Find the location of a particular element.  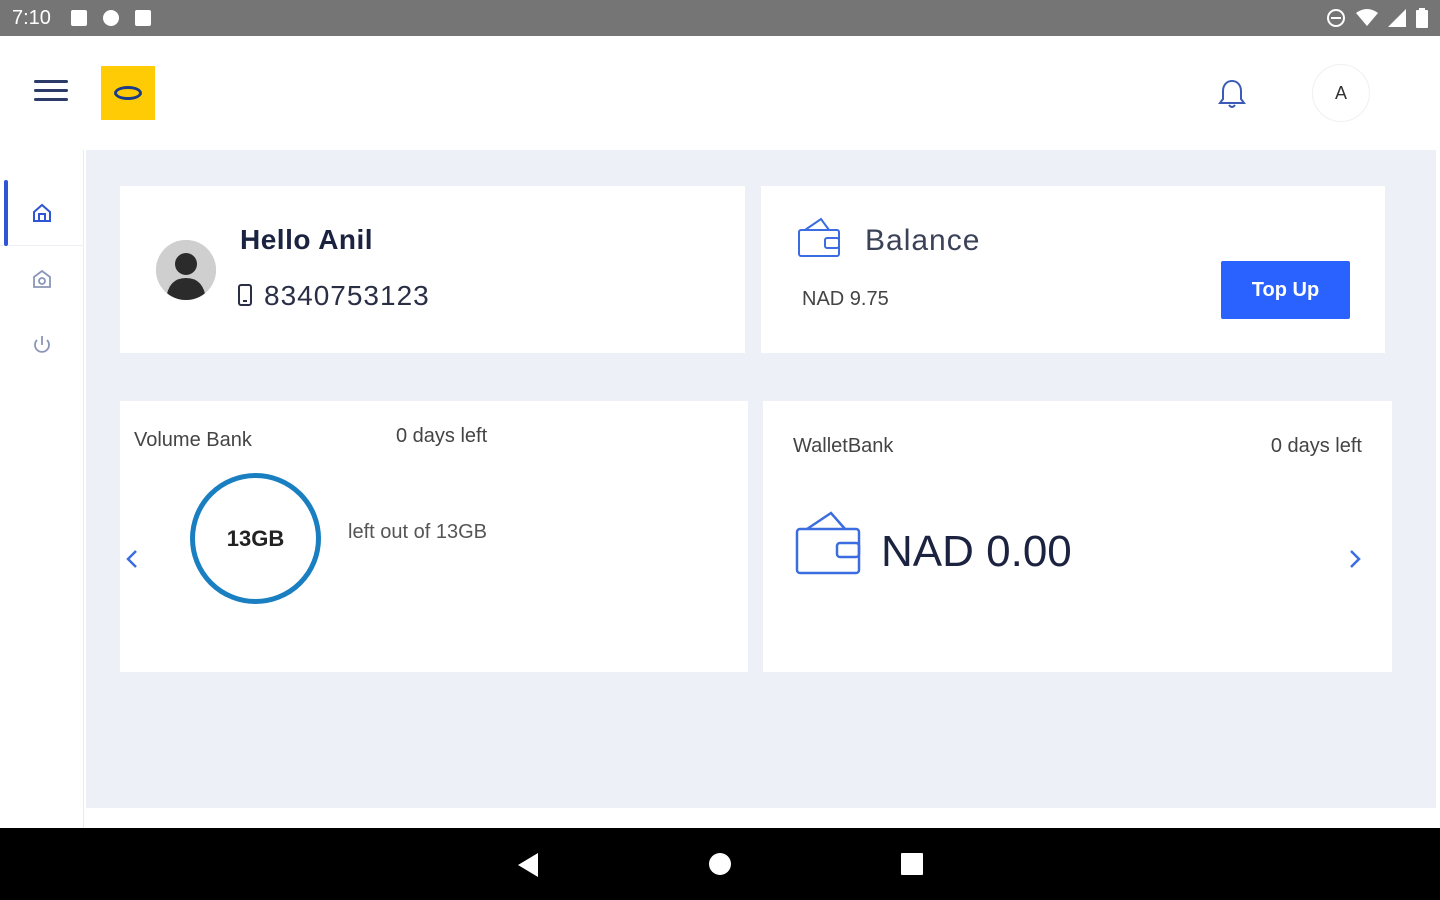

gift-icon is located at coordinates (42, 278).